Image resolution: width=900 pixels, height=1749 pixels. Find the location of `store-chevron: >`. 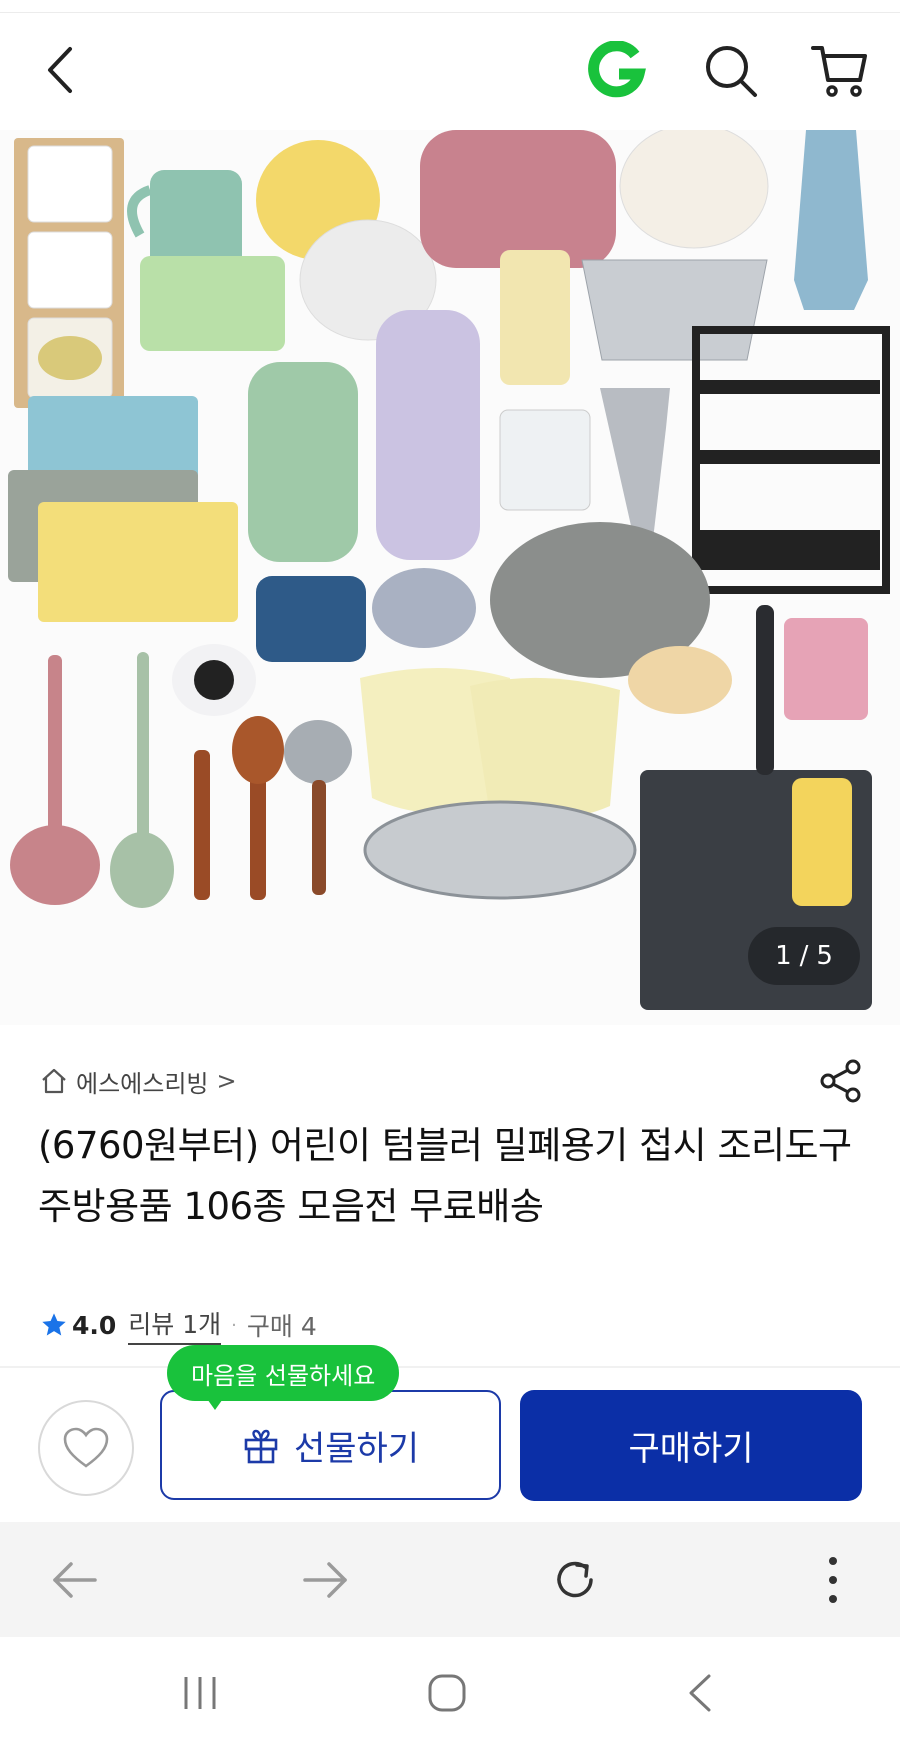

store-chevron: > is located at coordinates (226, 1081).